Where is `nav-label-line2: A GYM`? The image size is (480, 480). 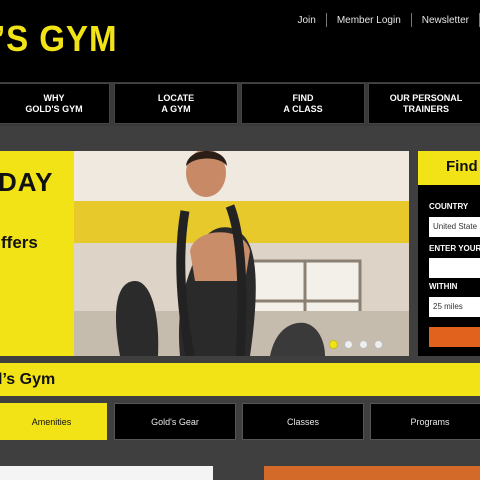 nav-label-line2: A GYM is located at coordinates (176, 108).